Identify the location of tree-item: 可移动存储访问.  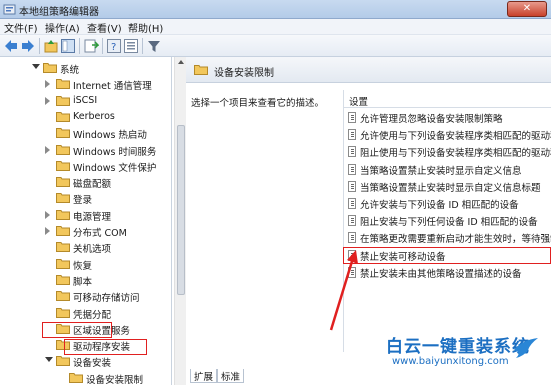
(85, 296).